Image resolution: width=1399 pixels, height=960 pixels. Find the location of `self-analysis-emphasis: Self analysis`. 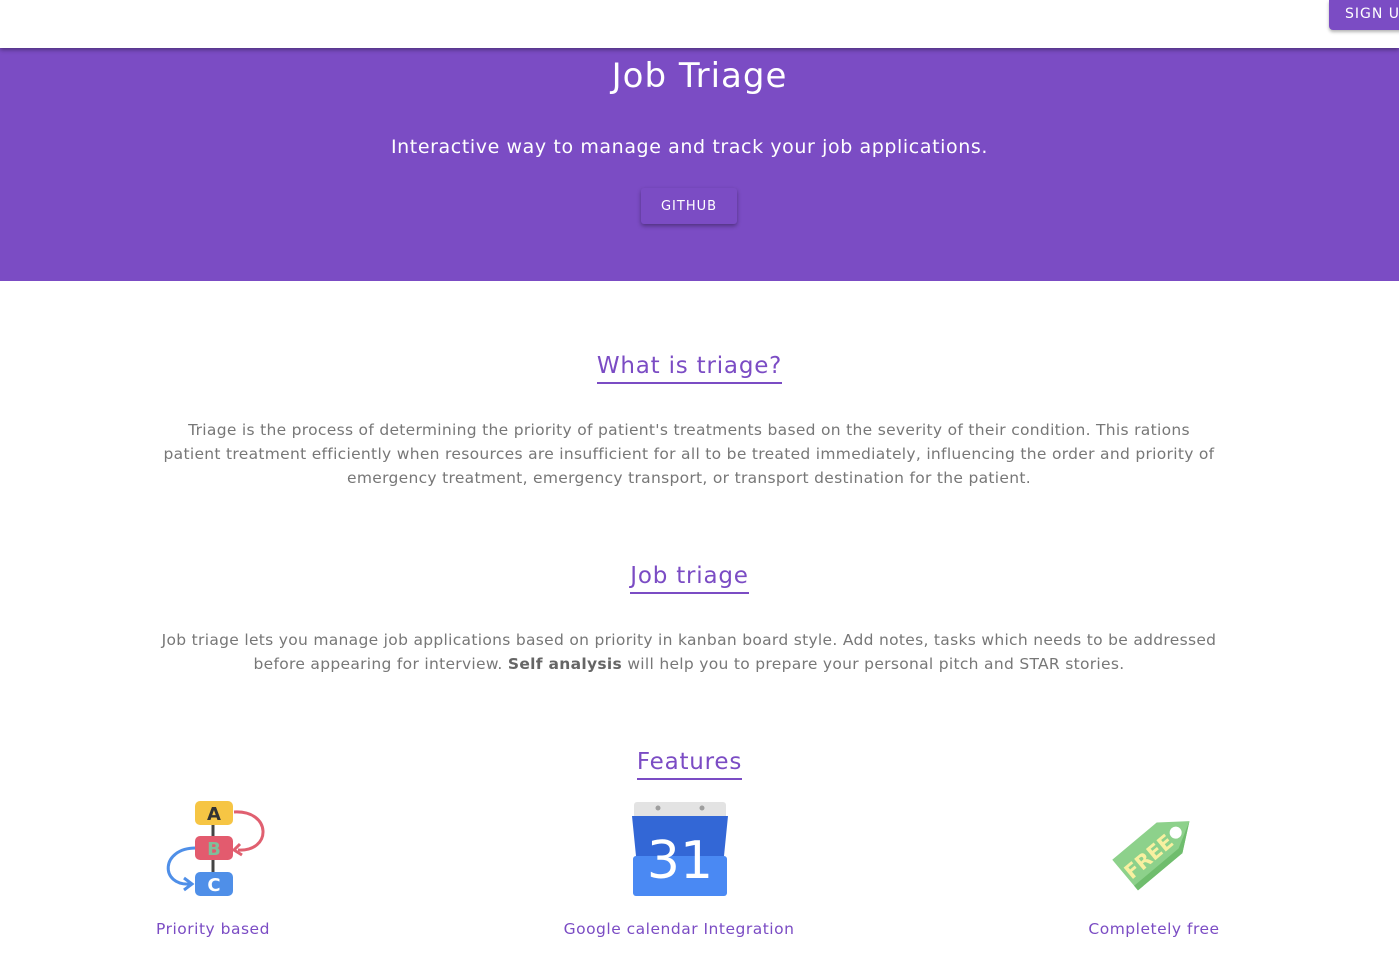

self-analysis-emphasis: Self analysis is located at coordinates (565, 664).